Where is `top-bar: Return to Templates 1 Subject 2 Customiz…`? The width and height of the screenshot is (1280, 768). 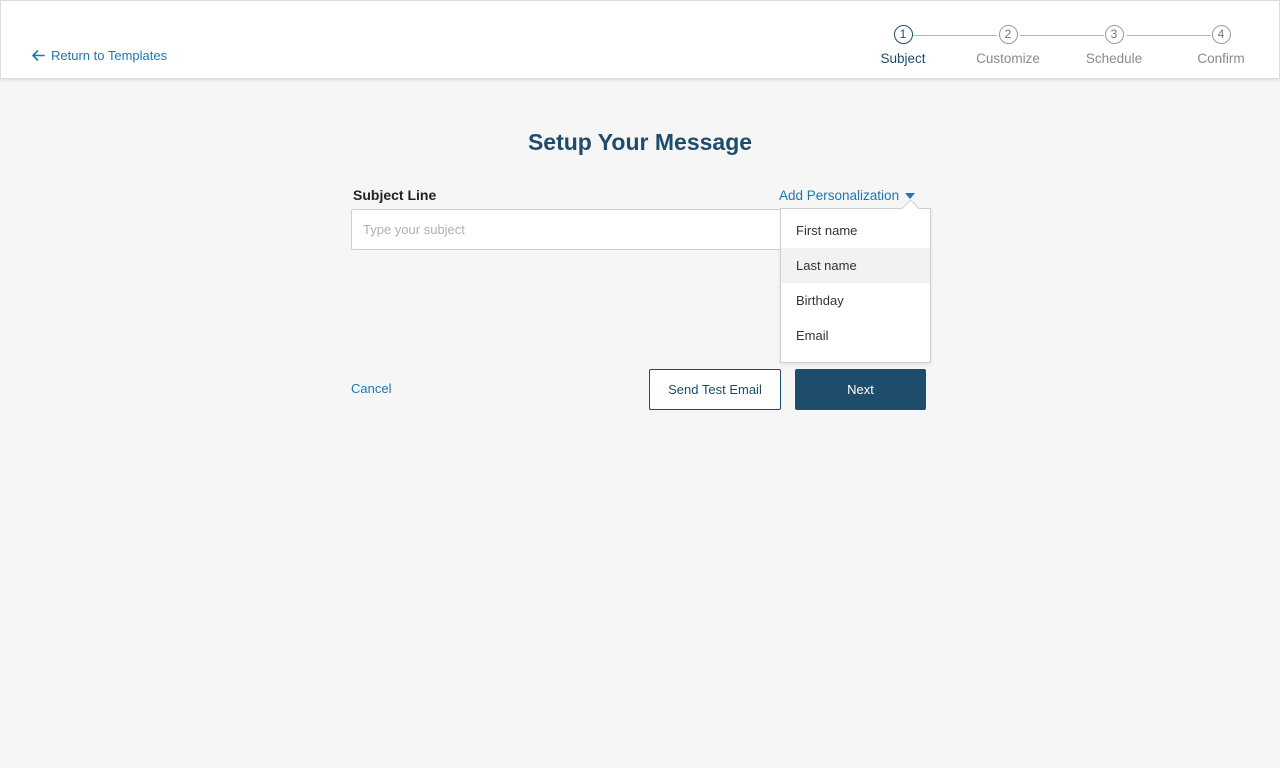
top-bar: Return to Templates 1 Subject 2 Customiz… is located at coordinates (640, 39).